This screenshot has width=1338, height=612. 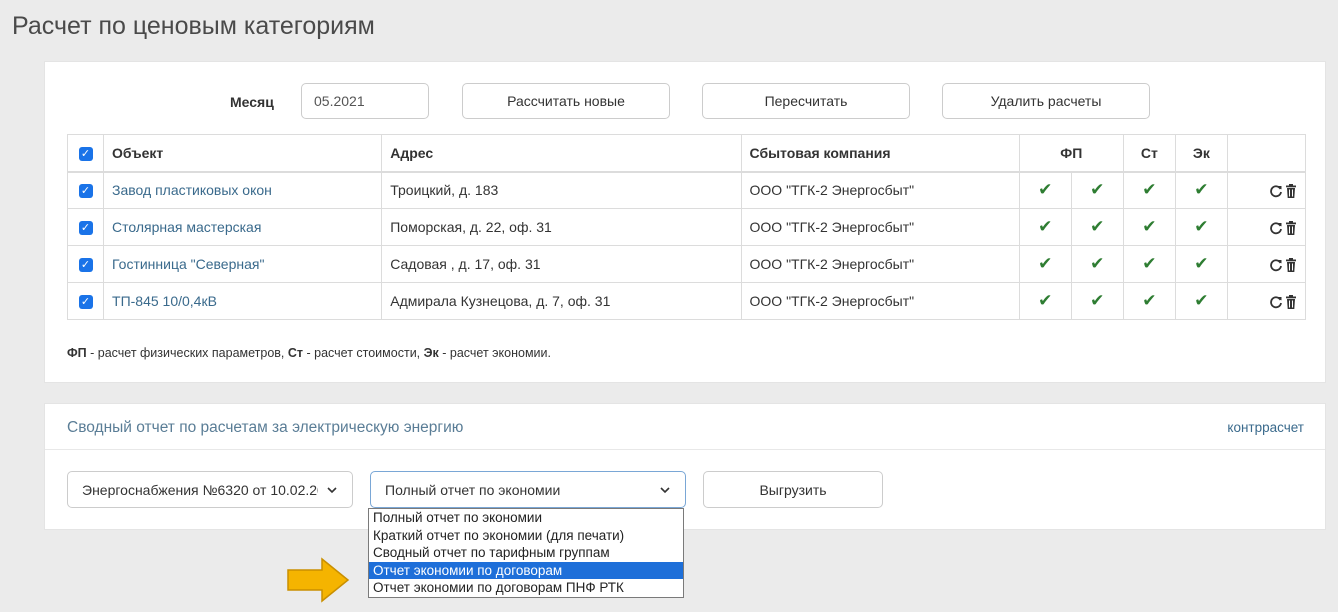 What do you see at coordinates (806, 101) in the screenshot?
I see `recalculate-button: Пересчитать` at bounding box center [806, 101].